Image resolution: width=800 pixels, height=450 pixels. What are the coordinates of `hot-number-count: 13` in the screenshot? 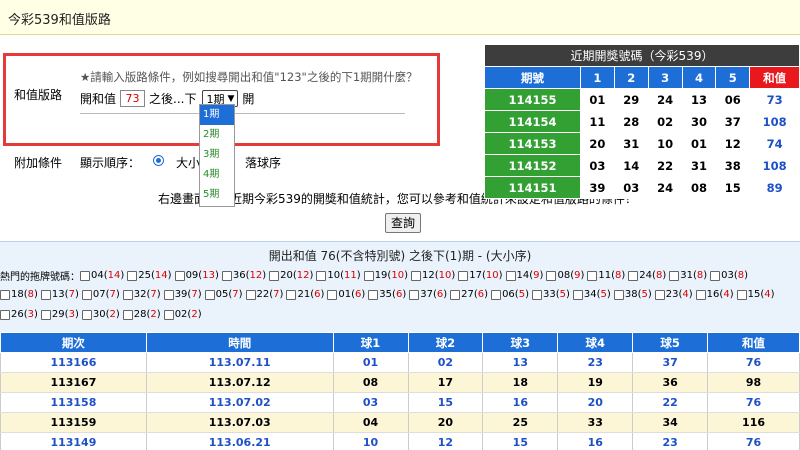 It's located at (208, 275).